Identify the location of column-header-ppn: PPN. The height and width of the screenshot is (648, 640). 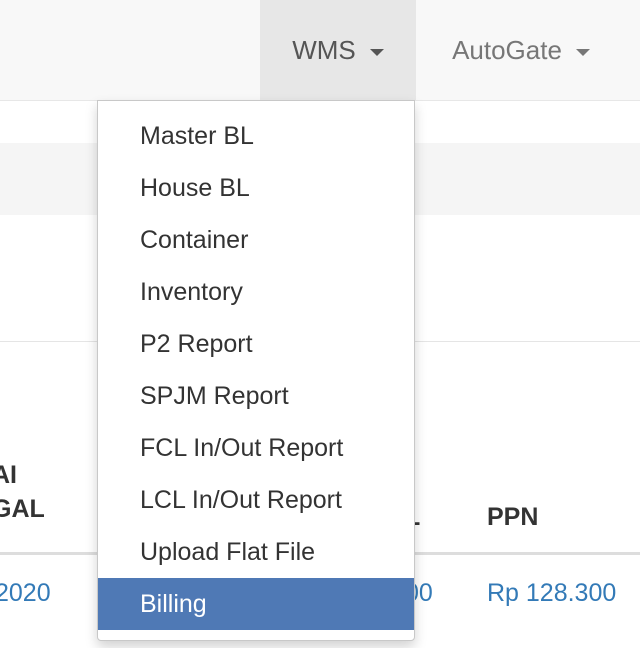
(513, 517).